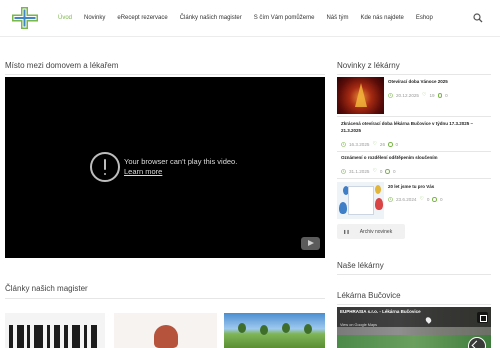  Describe the element at coordinates (359, 171) in the screenshot. I see `news-date: 31.1.2025` at that location.